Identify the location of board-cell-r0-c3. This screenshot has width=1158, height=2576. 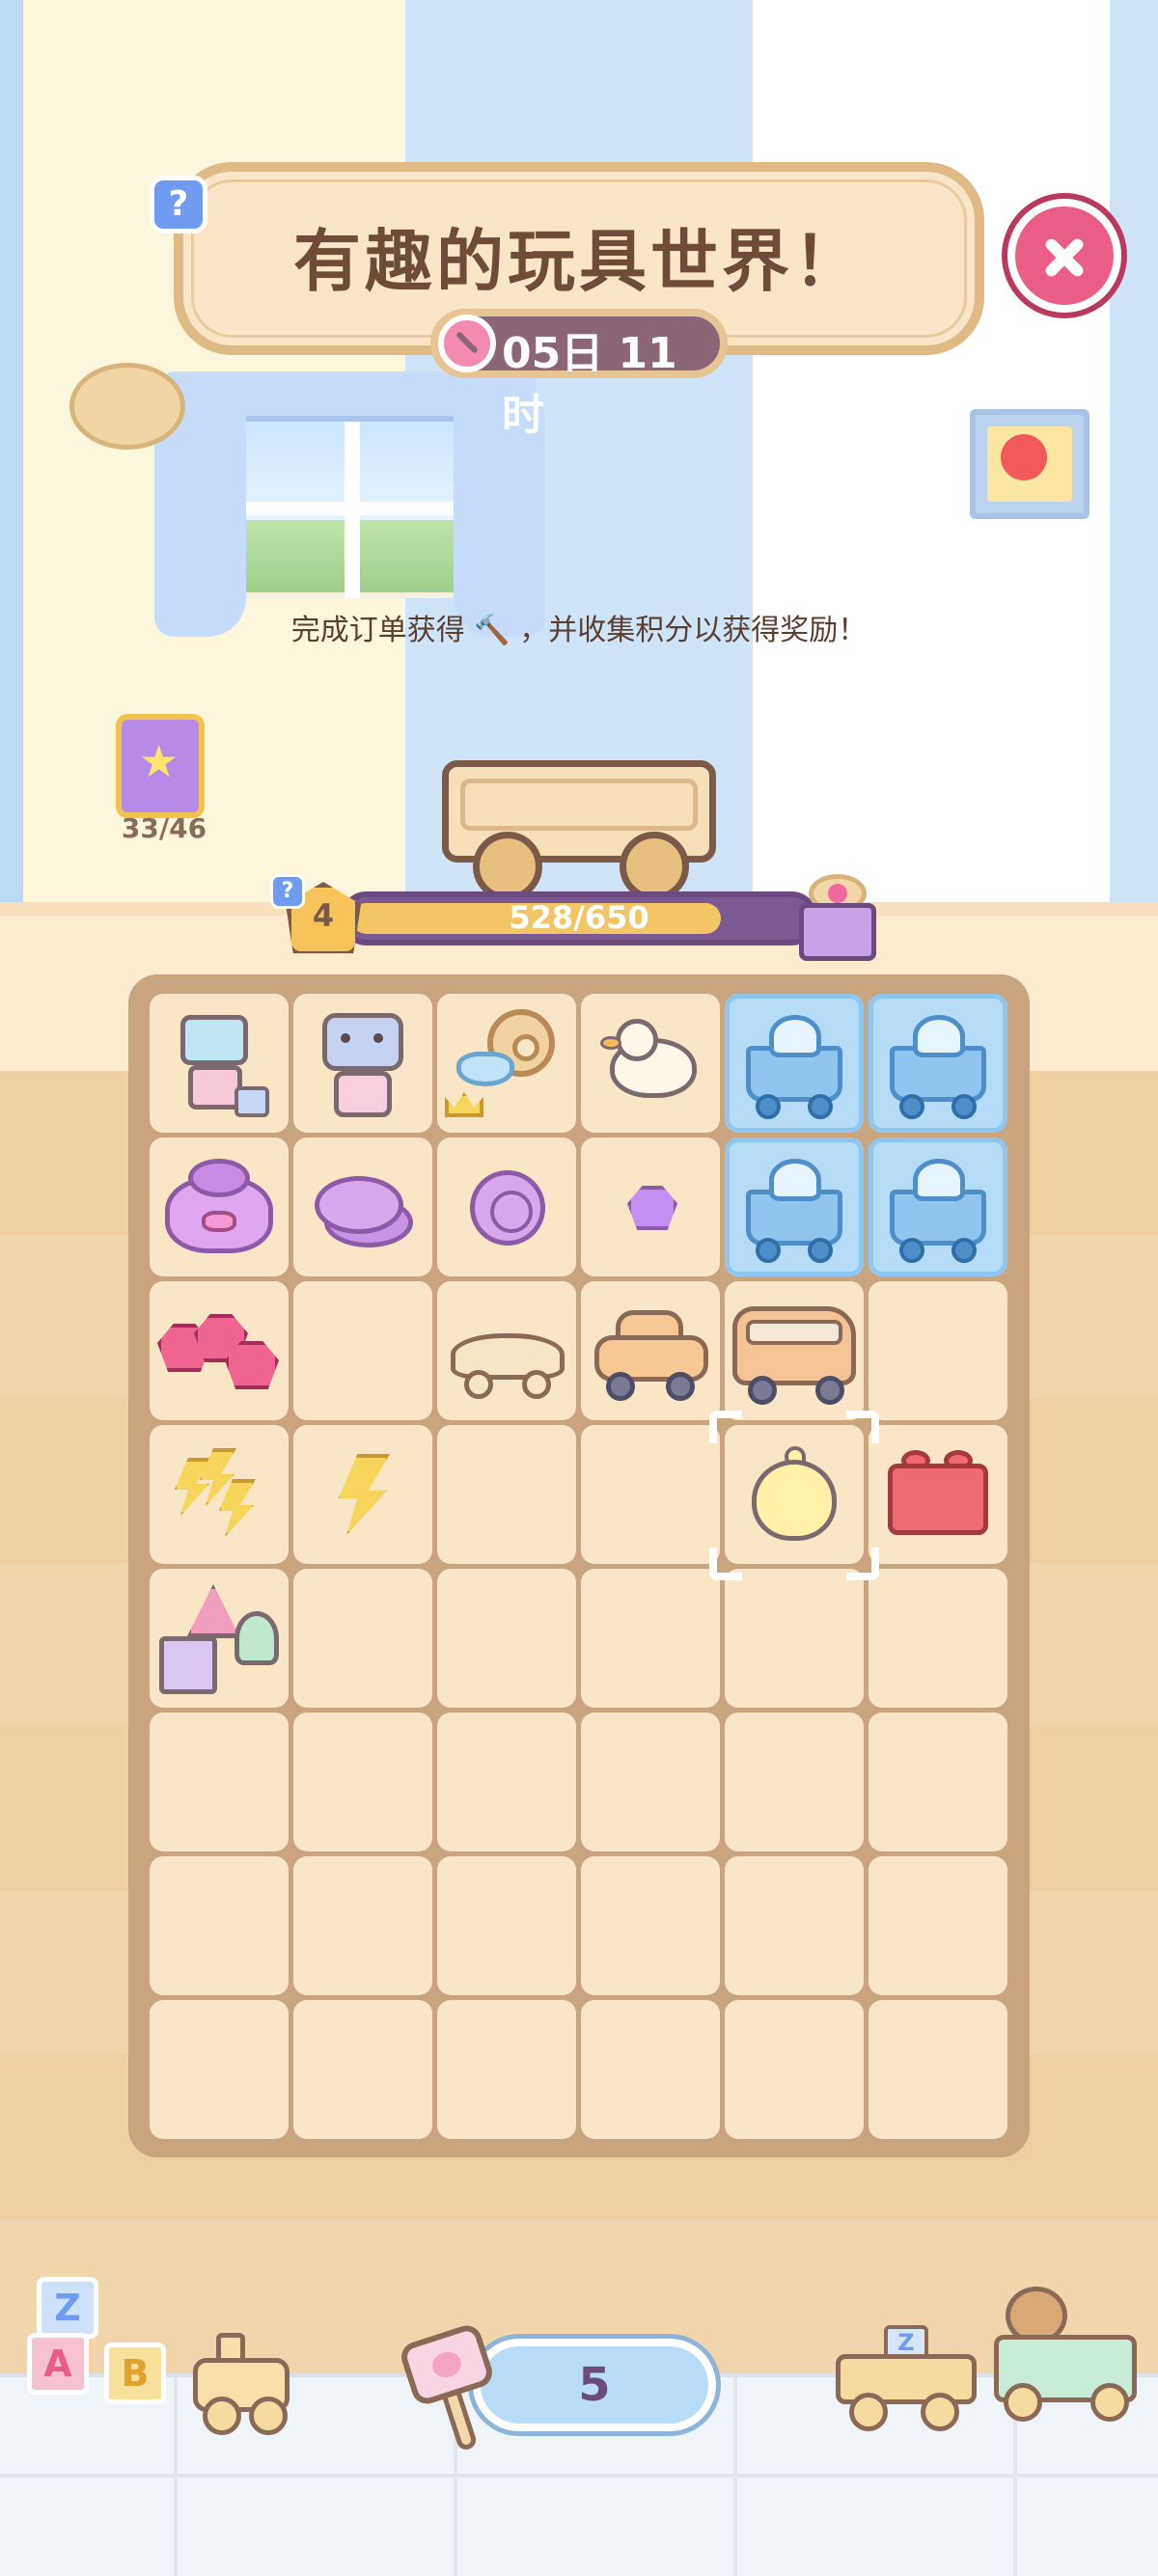
(650, 1063).